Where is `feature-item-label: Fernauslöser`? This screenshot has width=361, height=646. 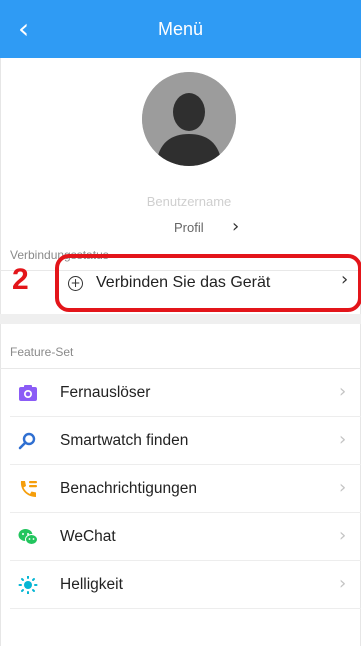 feature-item-label: Fernauslöser is located at coordinates (105, 392).